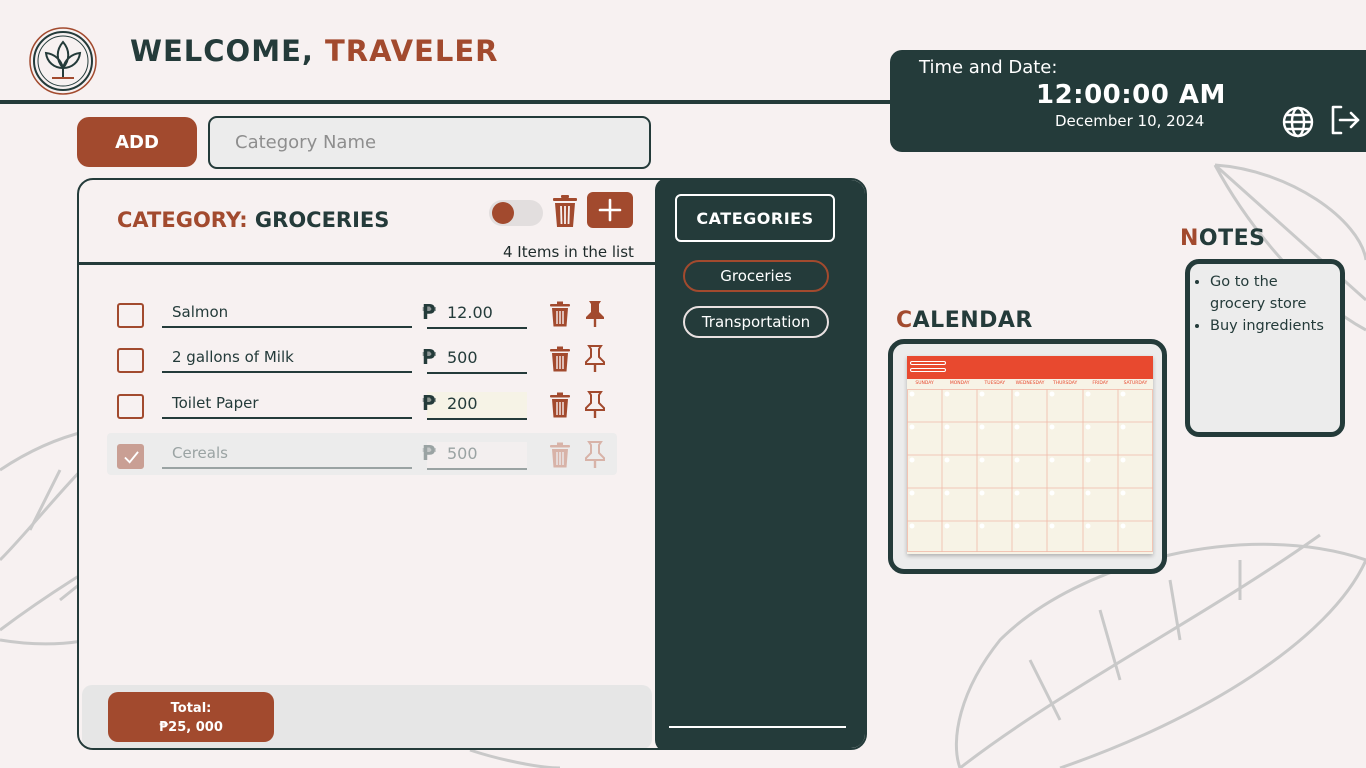 This screenshot has width=1366, height=768. Describe the element at coordinates (1131, 95) in the screenshot. I see `current-time: 12:00:00 AM` at that location.